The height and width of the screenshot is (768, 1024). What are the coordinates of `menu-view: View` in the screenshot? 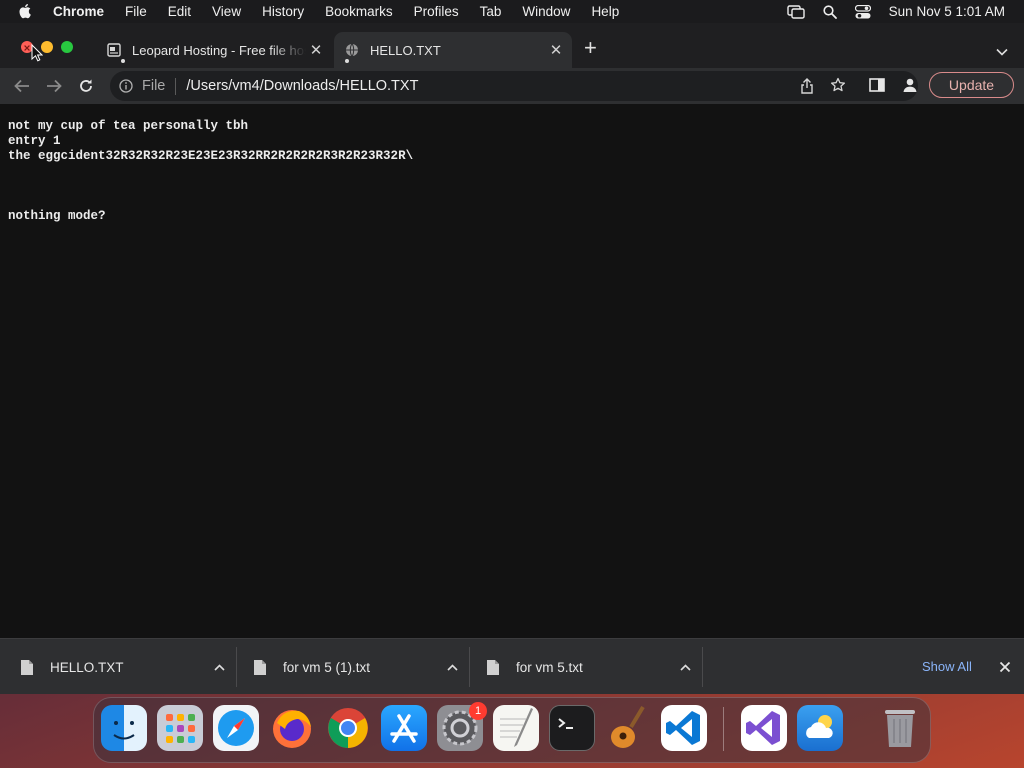 It's located at (226, 11).